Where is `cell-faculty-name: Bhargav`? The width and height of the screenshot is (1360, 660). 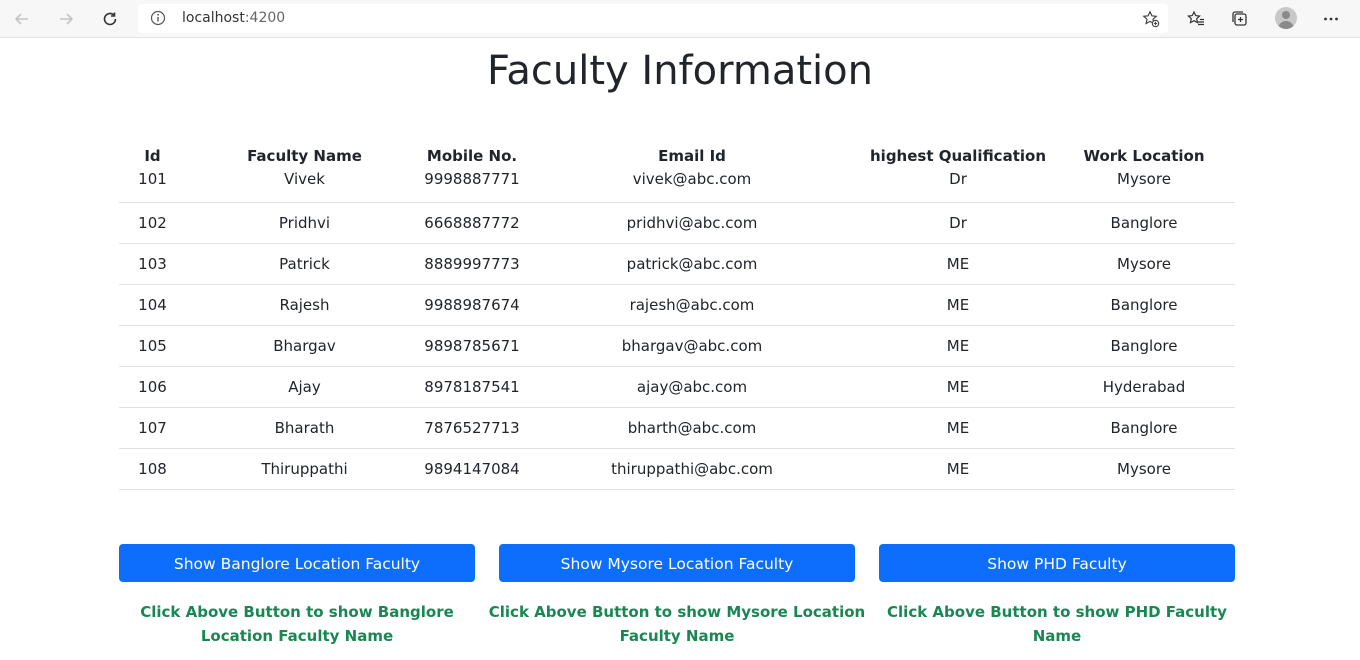
cell-faculty-name: Bhargav is located at coordinates (304, 346).